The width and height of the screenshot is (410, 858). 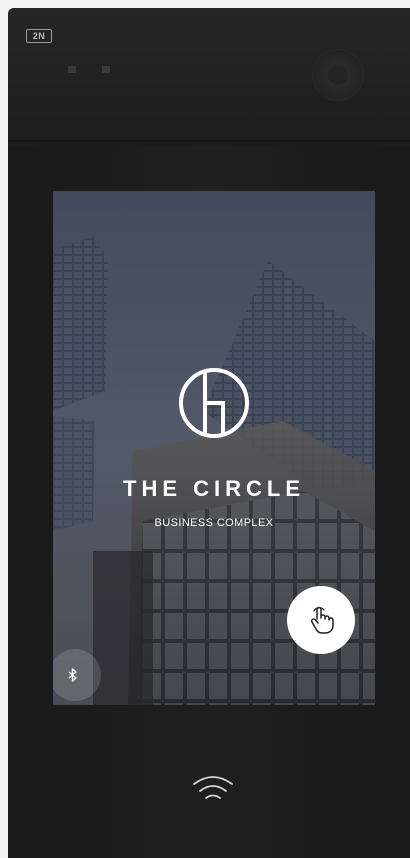 I want to click on touch-to-call-button, so click(x=321, y=620).